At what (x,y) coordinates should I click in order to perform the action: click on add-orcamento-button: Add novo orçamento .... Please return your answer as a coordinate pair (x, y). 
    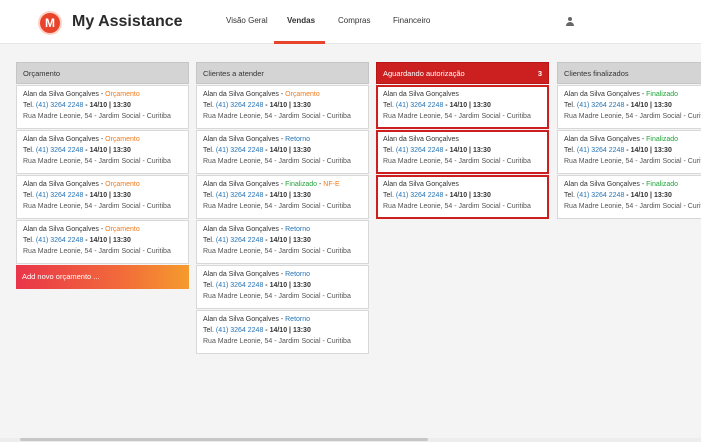
    Looking at the image, I should click on (102, 277).